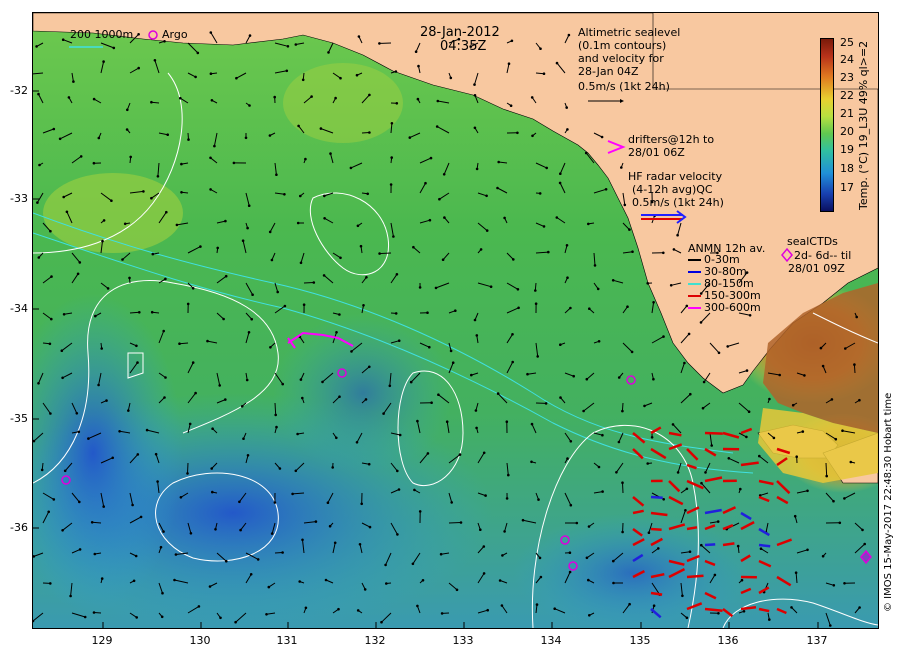  Describe the element at coordinates (621, 58) in the screenshot. I see `altimetry-note-line3: and velocity for` at that location.